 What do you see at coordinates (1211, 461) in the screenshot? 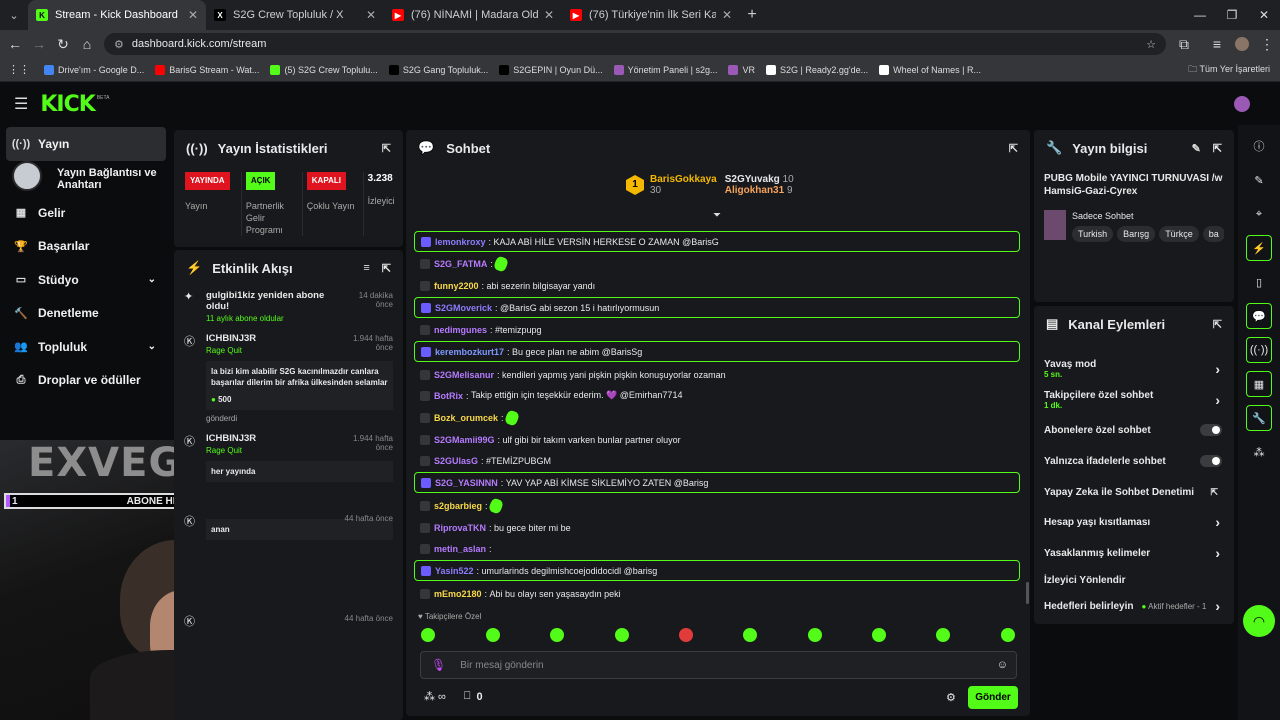
I see `toggle-switch` at bounding box center [1211, 461].